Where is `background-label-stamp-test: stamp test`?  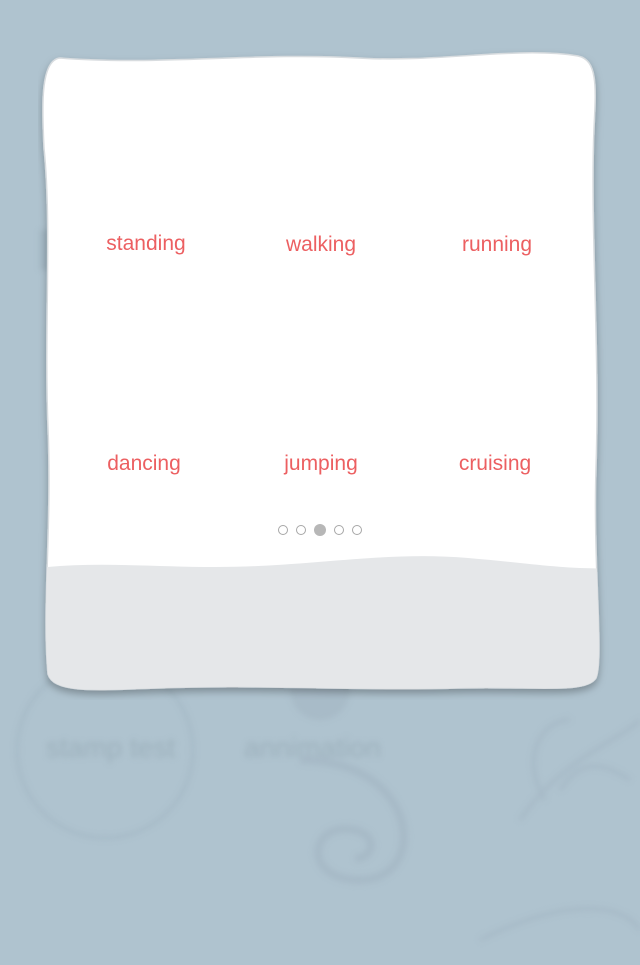 background-label-stamp-test: stamp test is located at coordinates (111, 747).